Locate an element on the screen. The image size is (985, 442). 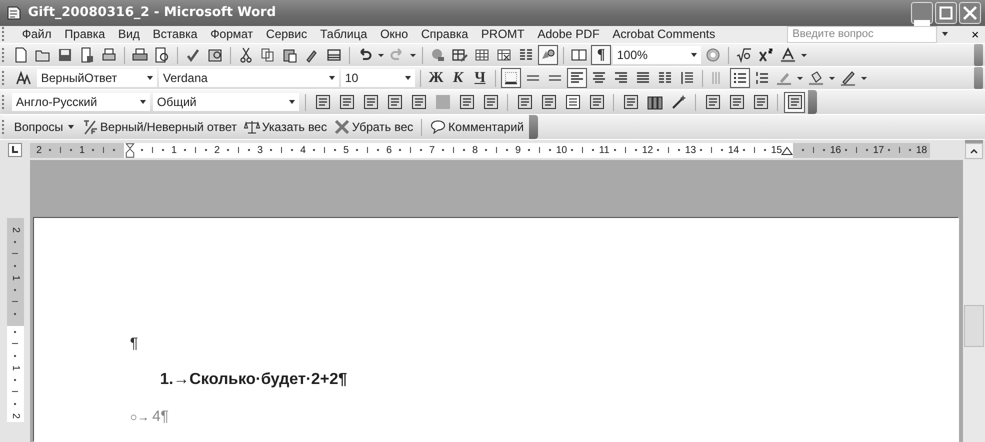
font-color-icon is located at coordinates (788, 55).